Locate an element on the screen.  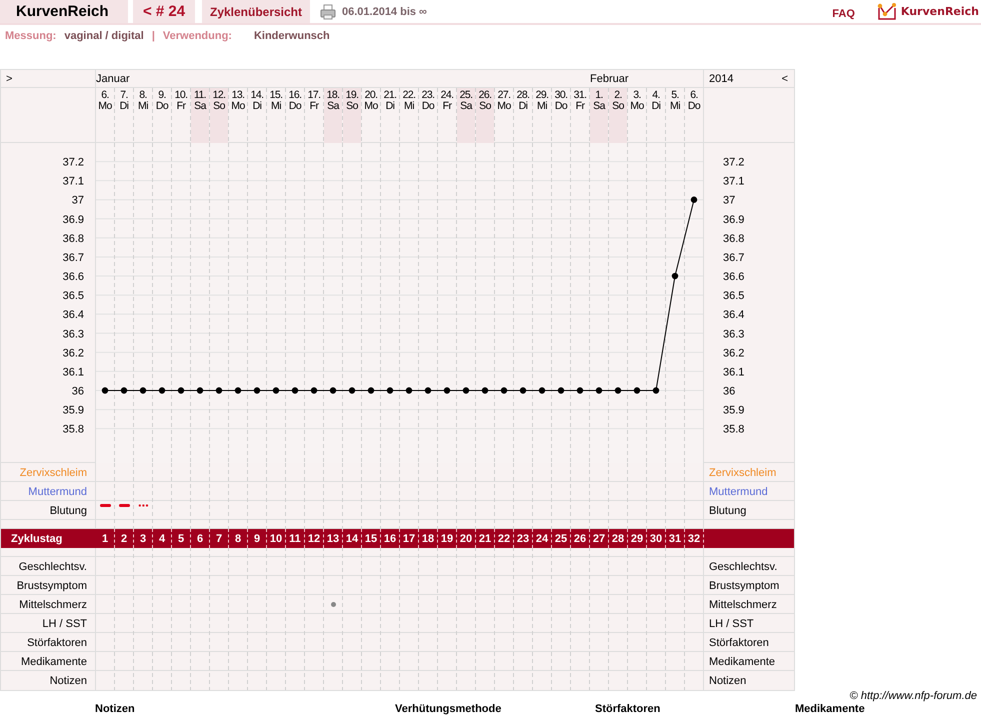
day-date: 27. is located at coordinates (504, 95).